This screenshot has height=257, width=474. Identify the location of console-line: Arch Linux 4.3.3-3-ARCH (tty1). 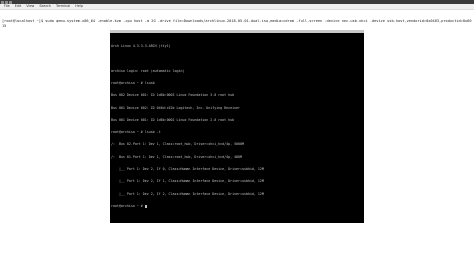
(141, 46).